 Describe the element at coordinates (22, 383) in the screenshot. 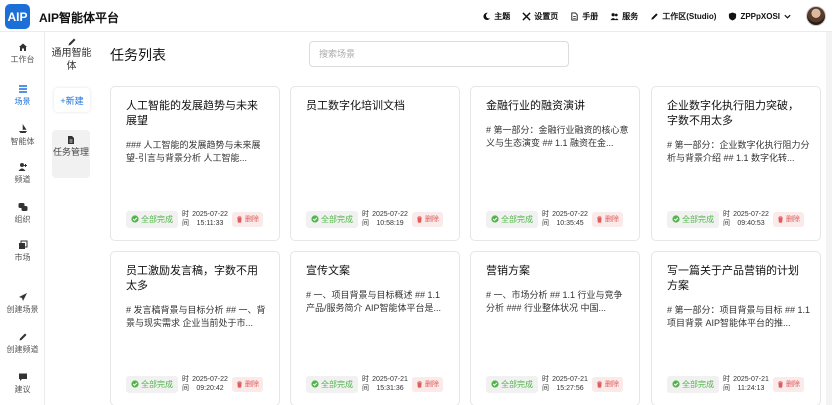

I see `sidebar-item-suggestion: 建议` at that location.